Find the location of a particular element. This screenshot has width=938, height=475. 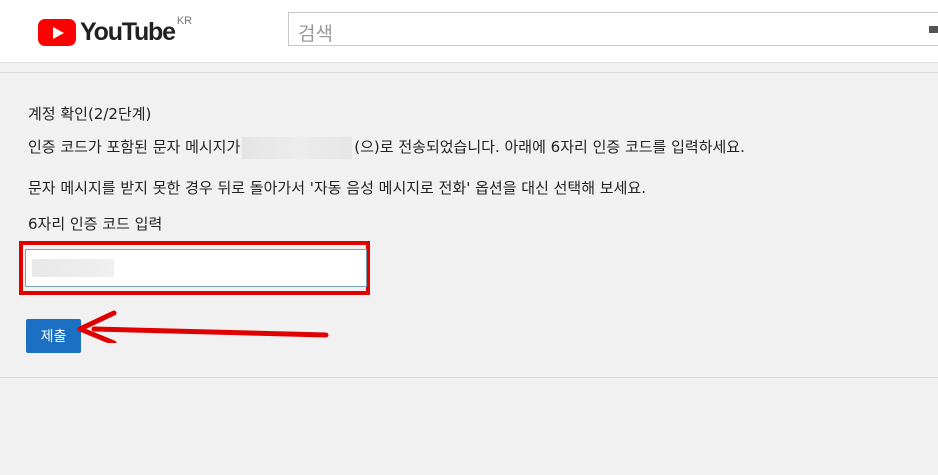

search-input: 검색 is located at coordinates (613, 29).